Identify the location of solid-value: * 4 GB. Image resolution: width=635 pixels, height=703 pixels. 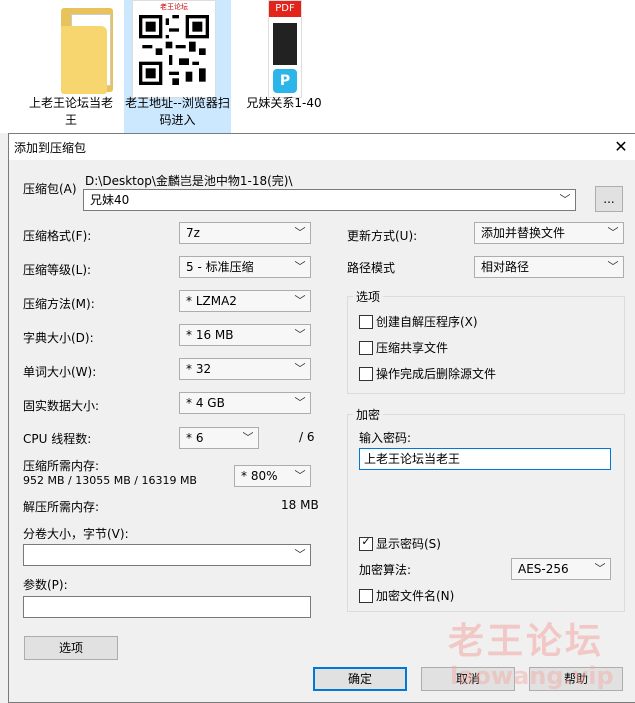
(205, 403).